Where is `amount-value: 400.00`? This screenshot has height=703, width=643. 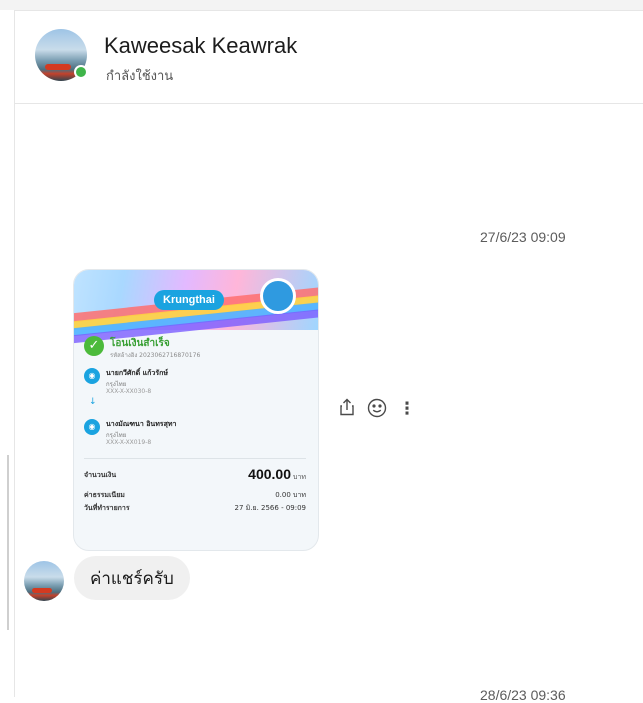 amount-value: 400.00 is located at coordinates (269, 474).